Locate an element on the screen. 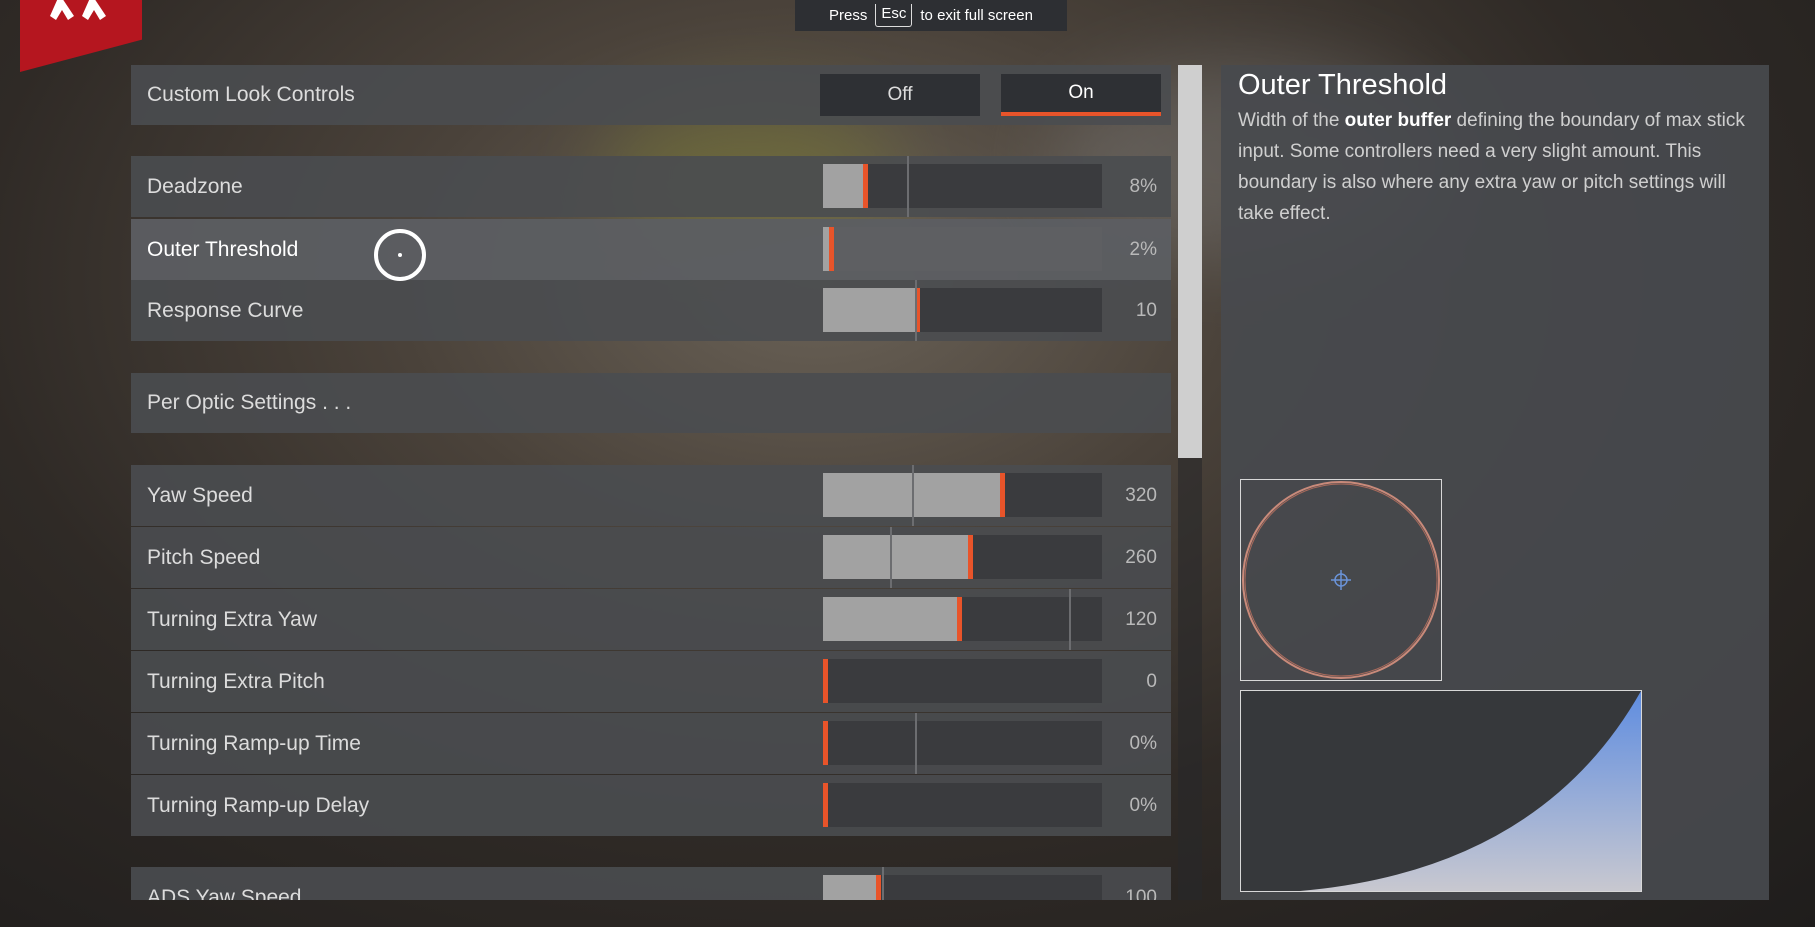  response-curve-preview is located at coordinates (1441, 791).